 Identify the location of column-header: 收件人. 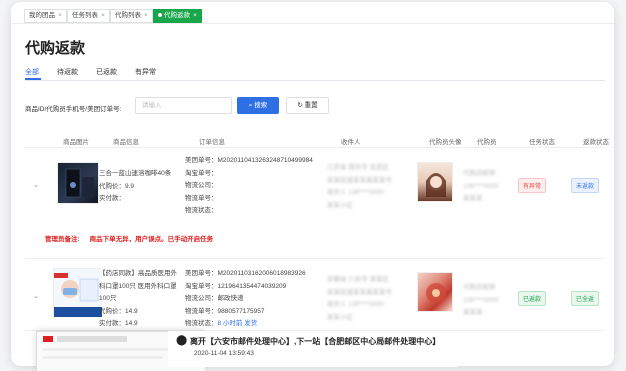
(351, 142).